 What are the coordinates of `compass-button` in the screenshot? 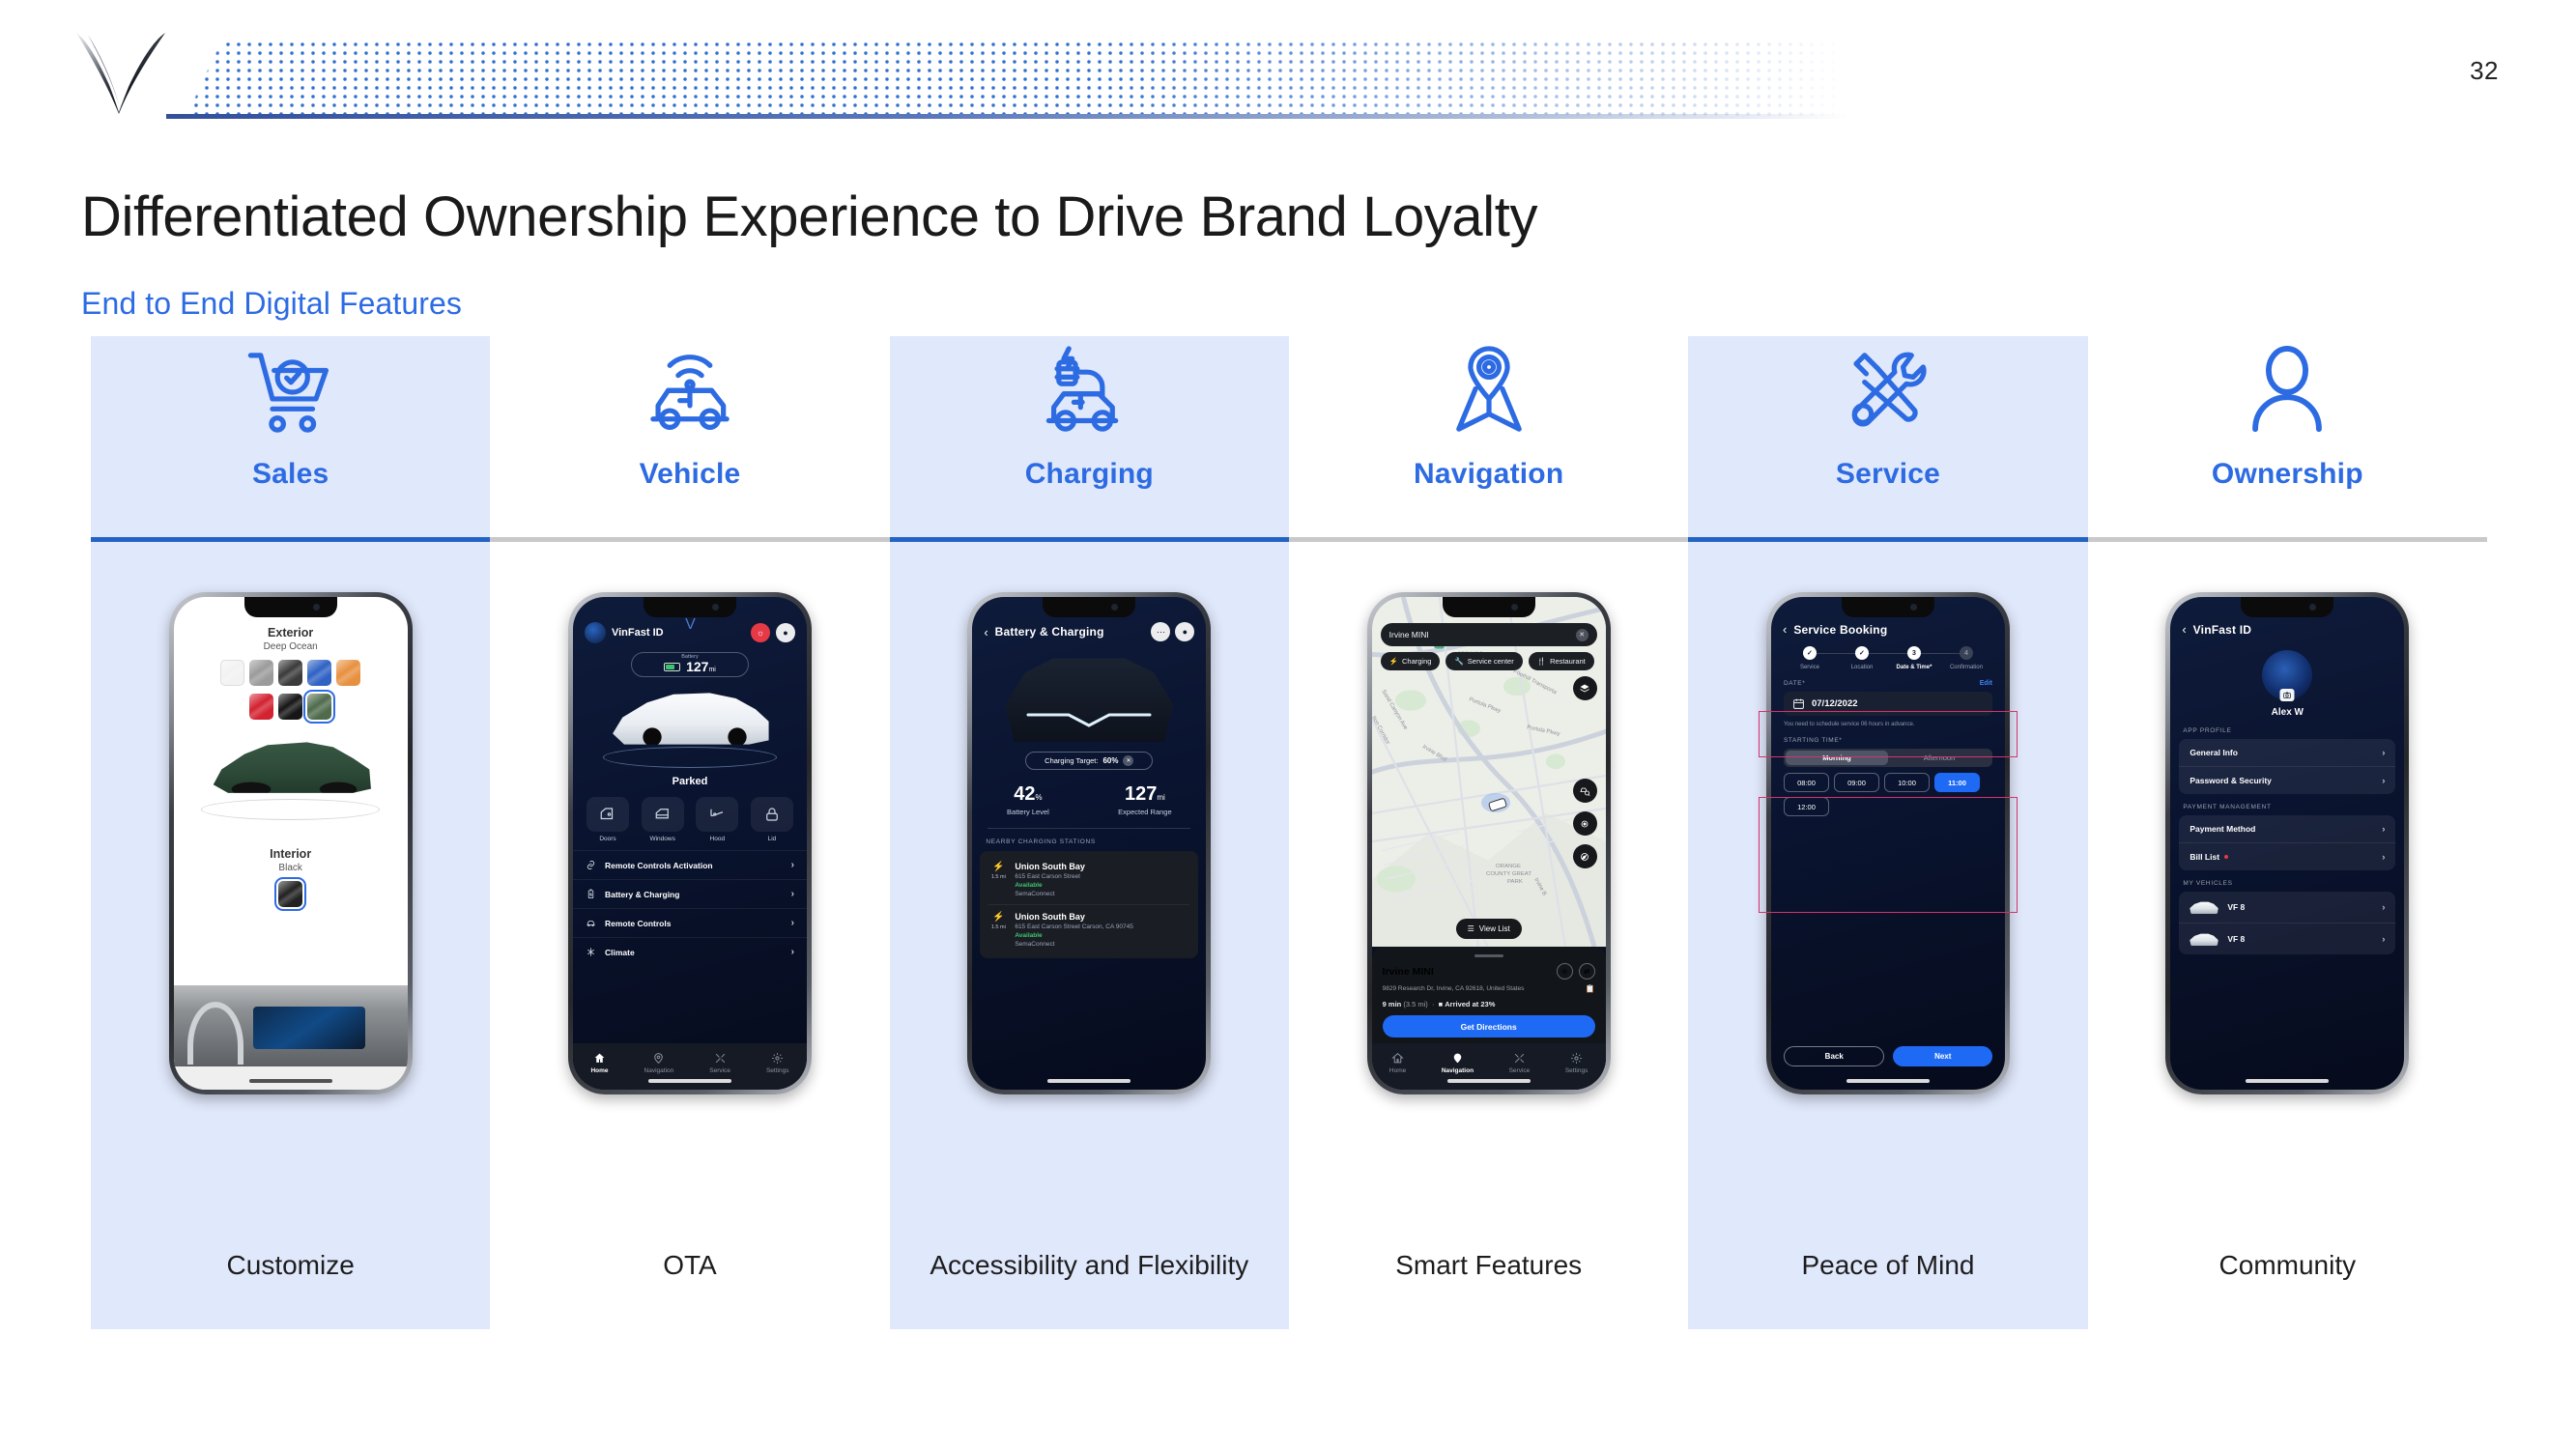 It's located at (1585, 856).